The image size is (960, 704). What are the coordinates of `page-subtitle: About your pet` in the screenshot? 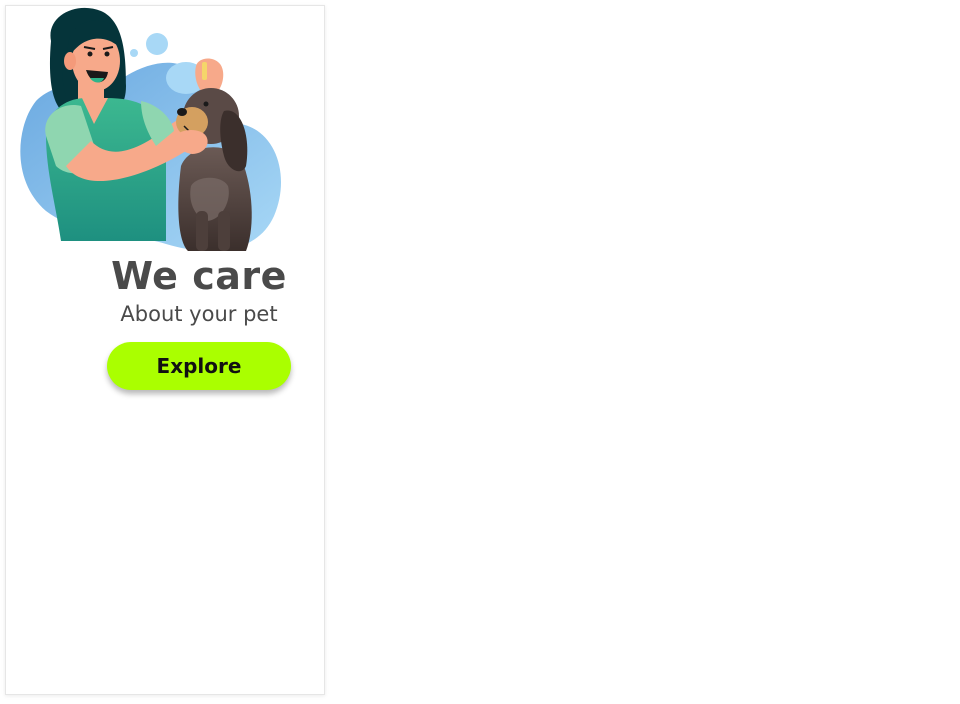 It's located at (199, 314).